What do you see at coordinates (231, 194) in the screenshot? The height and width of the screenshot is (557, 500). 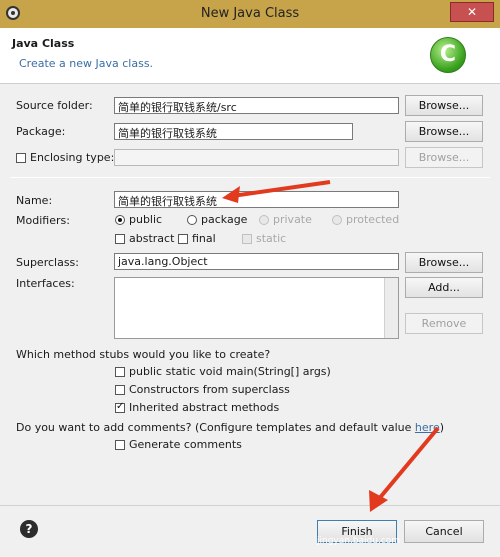 I see `name-arrow-head` at bounding box center [231, 194].